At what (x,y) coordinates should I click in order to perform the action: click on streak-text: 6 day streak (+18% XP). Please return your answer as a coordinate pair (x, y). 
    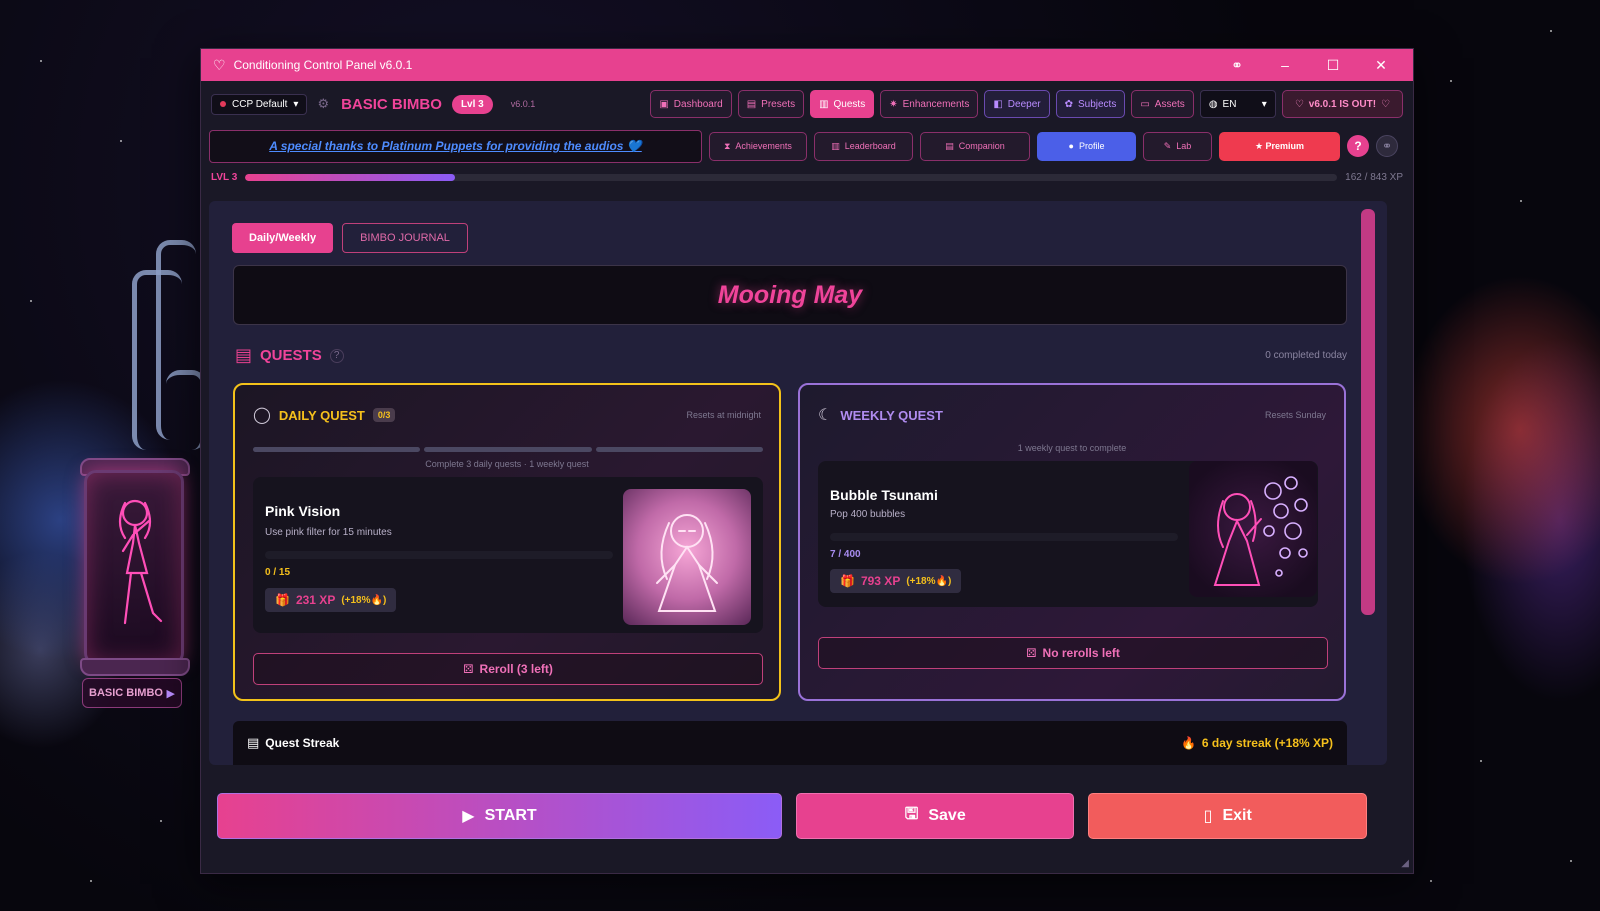
    Looking at the image, I should click on (1267, 743).